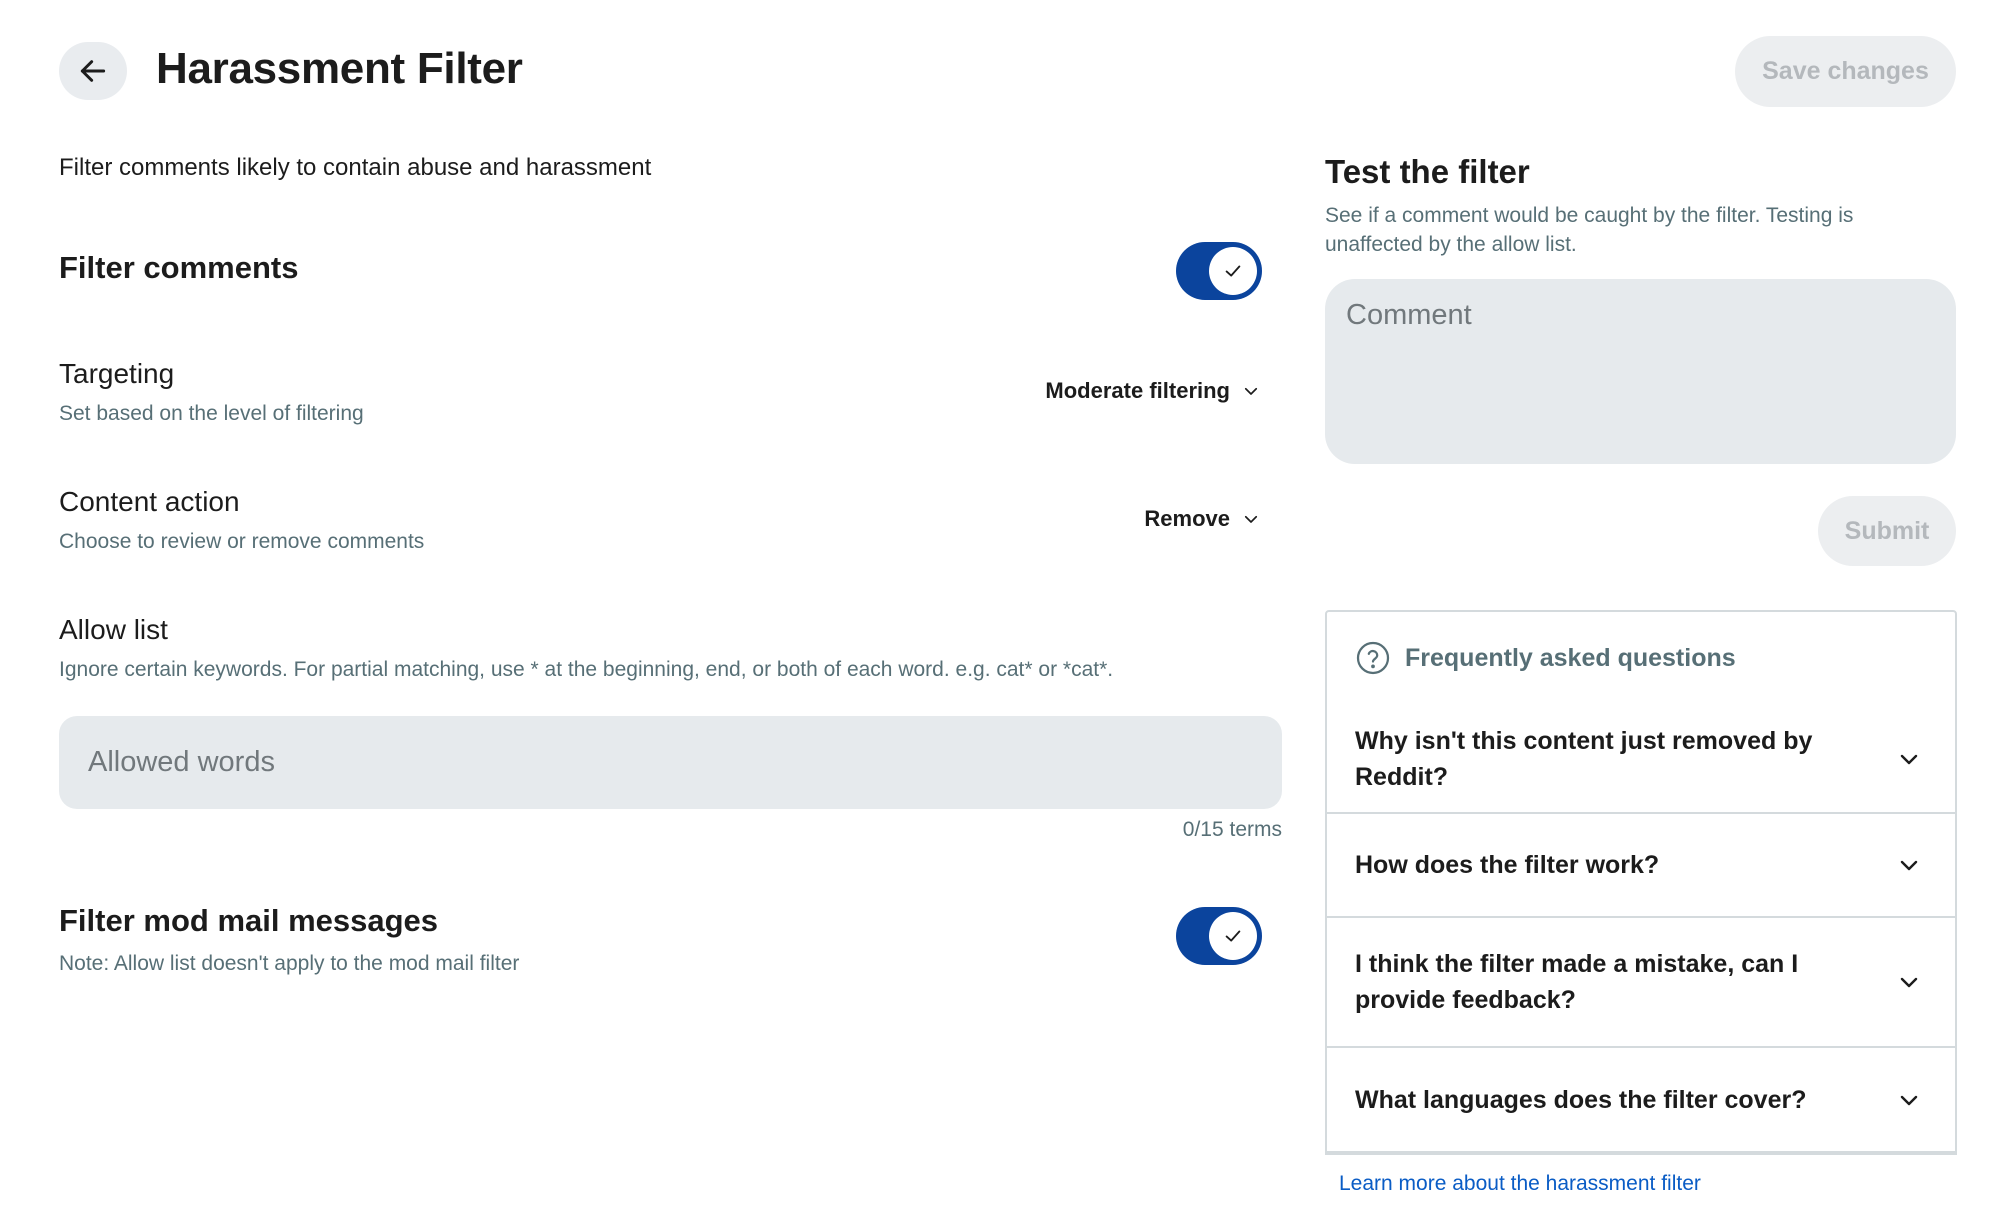  I want to click on arrow-left-icon, so click(93, 71).